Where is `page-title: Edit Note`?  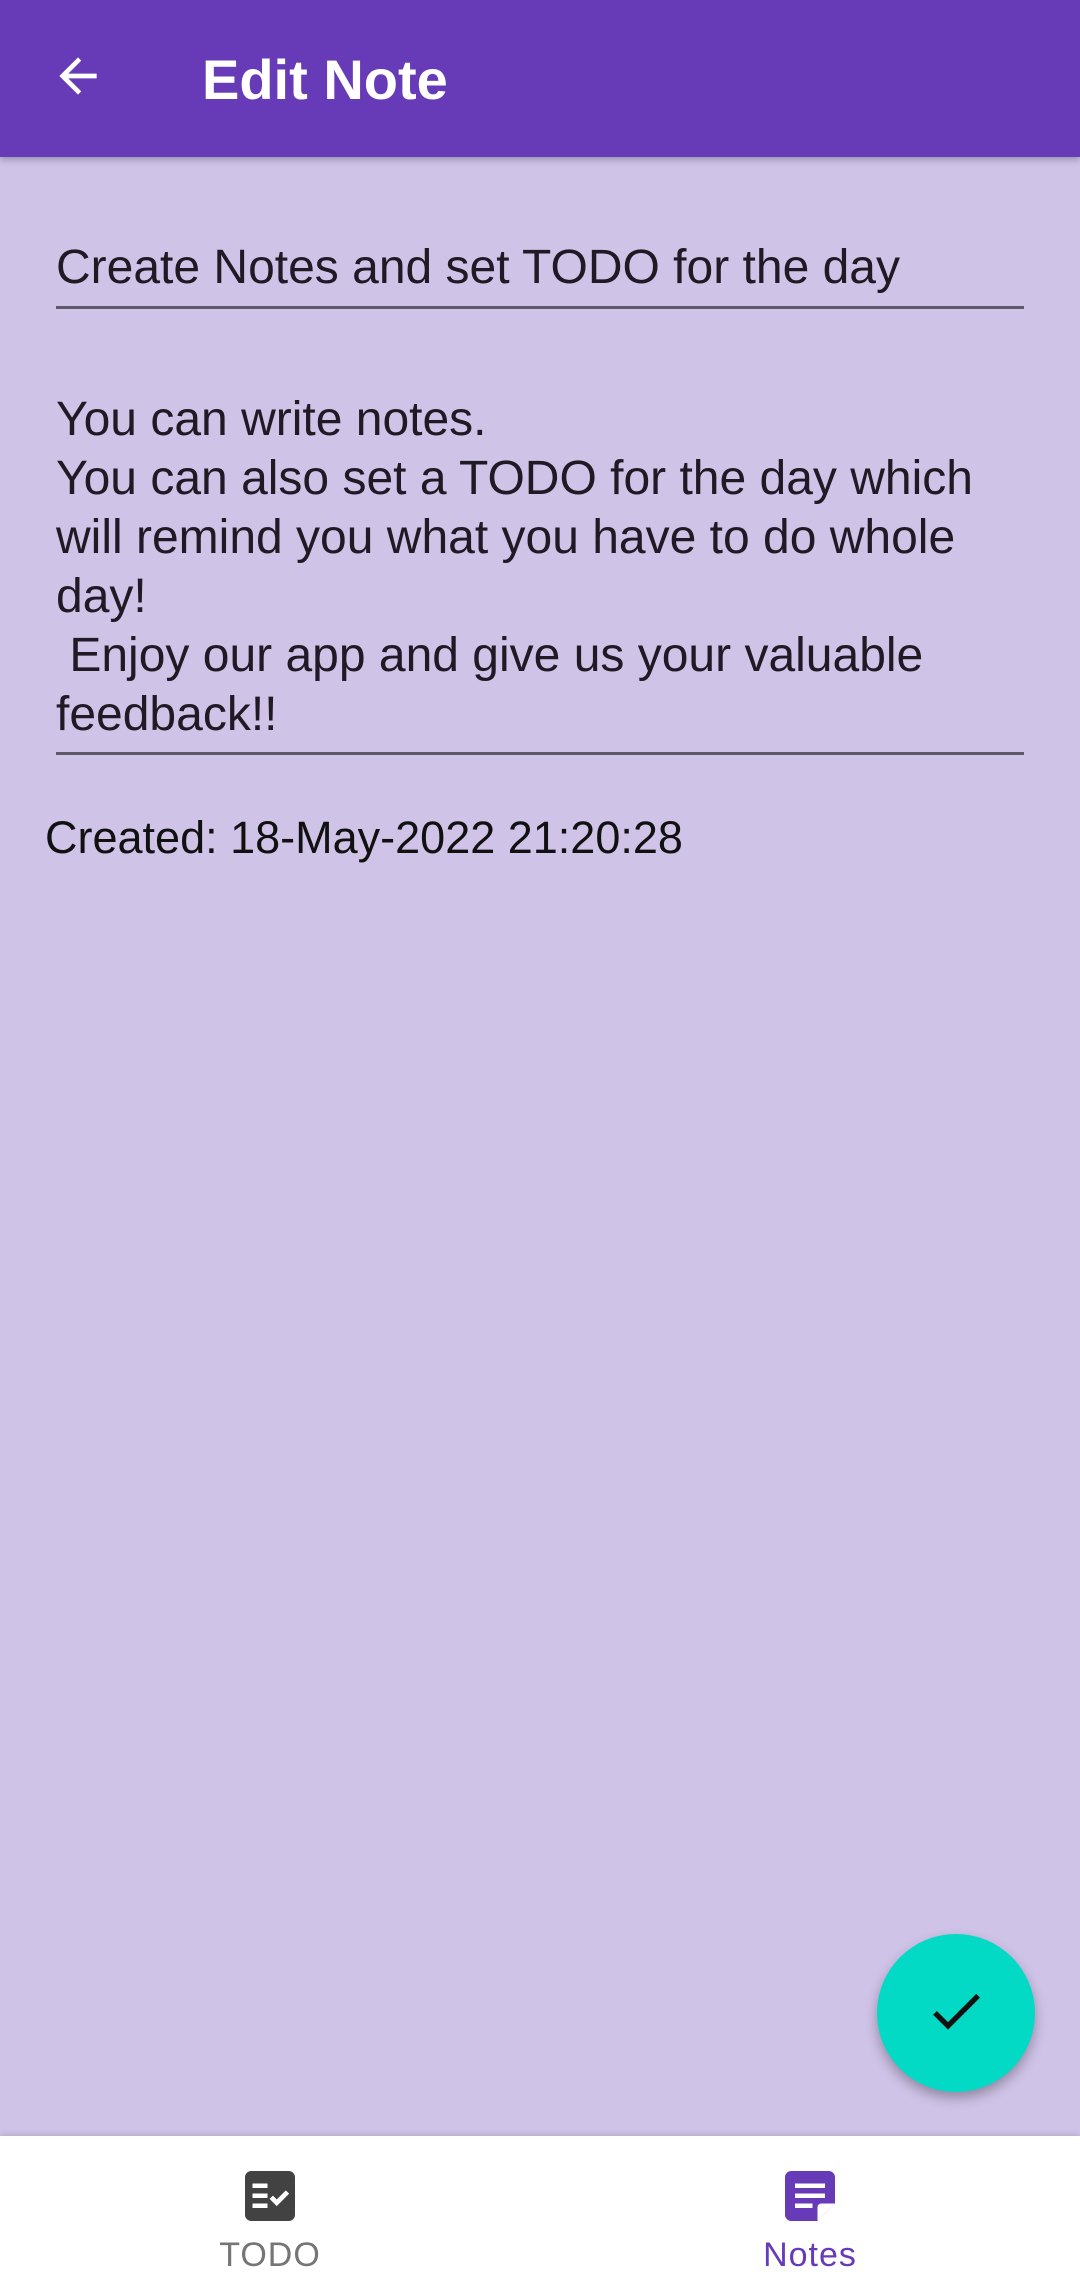
page-title: Edit Note is located at coordinates (325, 79).